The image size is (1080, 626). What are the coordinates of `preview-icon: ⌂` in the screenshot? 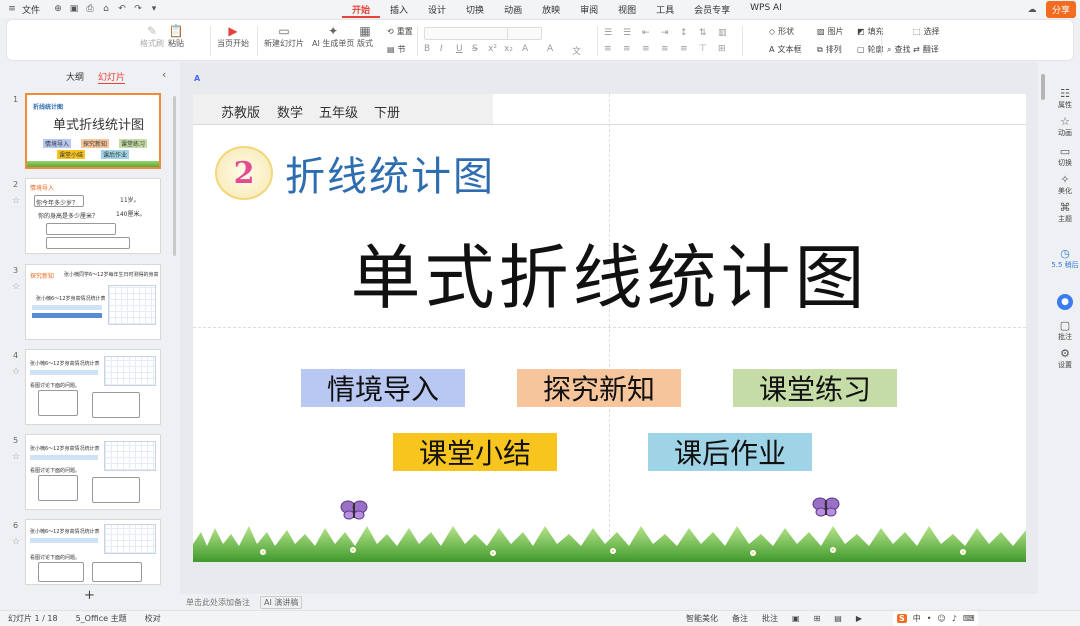 It's located at (106, 9).